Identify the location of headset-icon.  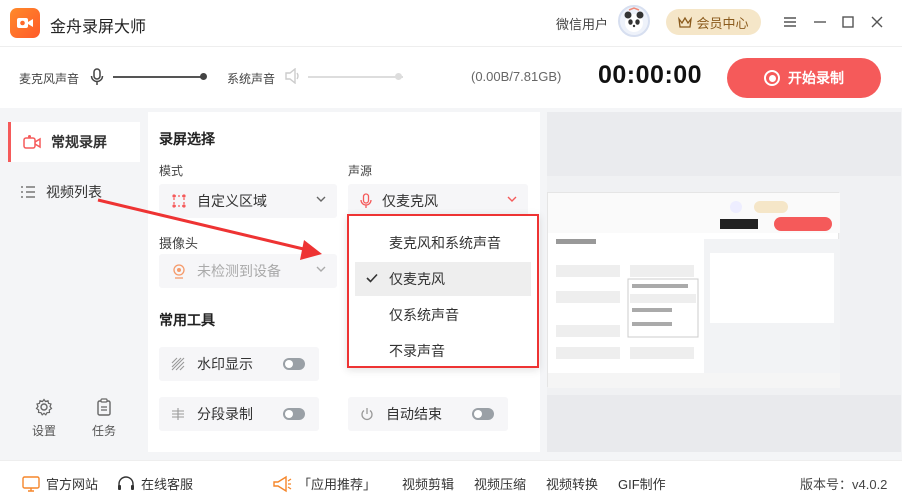
(126, 482).